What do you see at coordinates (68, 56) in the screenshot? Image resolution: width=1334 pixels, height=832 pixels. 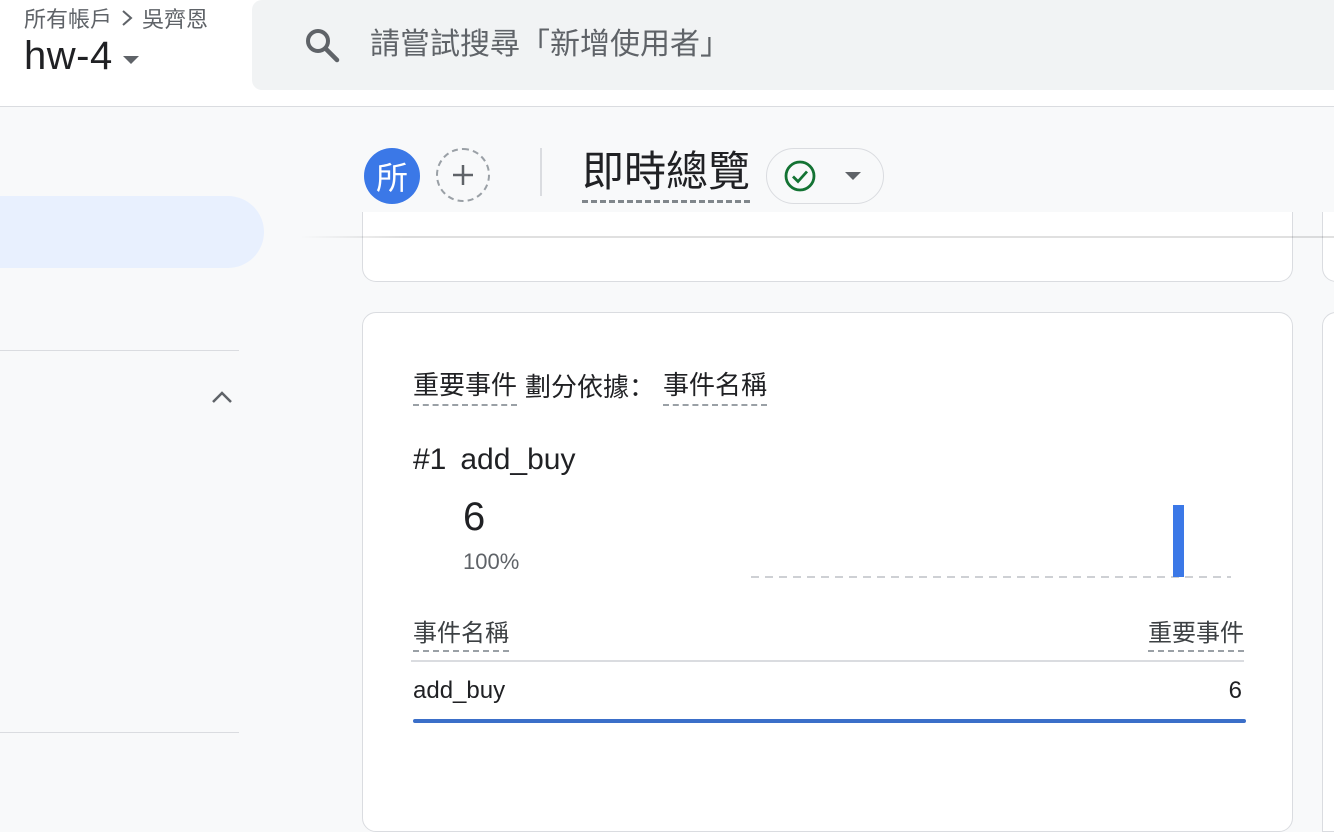 I see `property-name: hw-4` at bounding box center [68, 56].